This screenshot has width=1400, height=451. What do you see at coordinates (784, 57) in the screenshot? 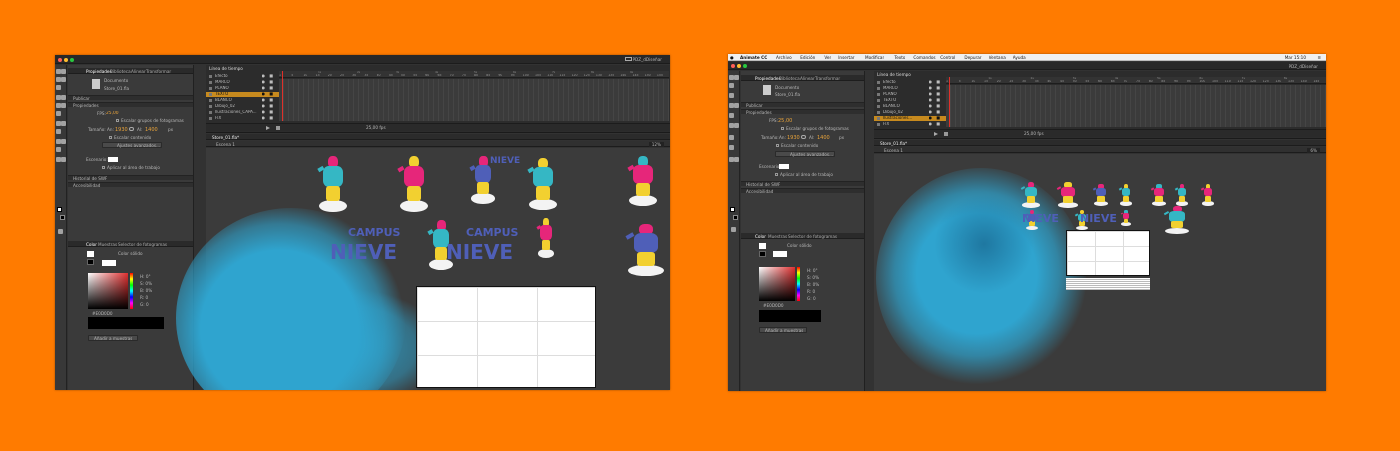
I see `menu-item: Archivo` at bounding box center [784, 57].